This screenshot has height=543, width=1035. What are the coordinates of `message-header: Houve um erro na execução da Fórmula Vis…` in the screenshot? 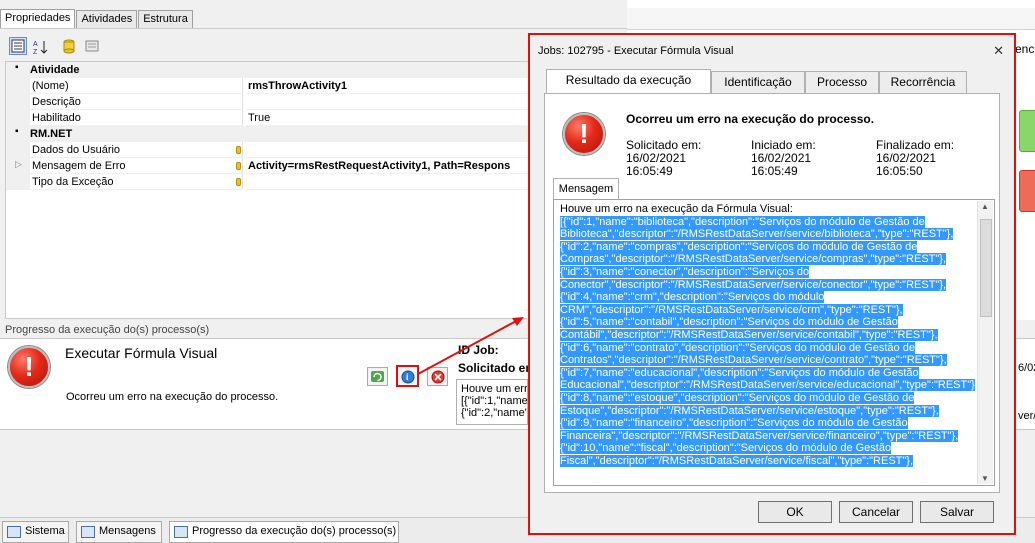 It's located at (676, 209).